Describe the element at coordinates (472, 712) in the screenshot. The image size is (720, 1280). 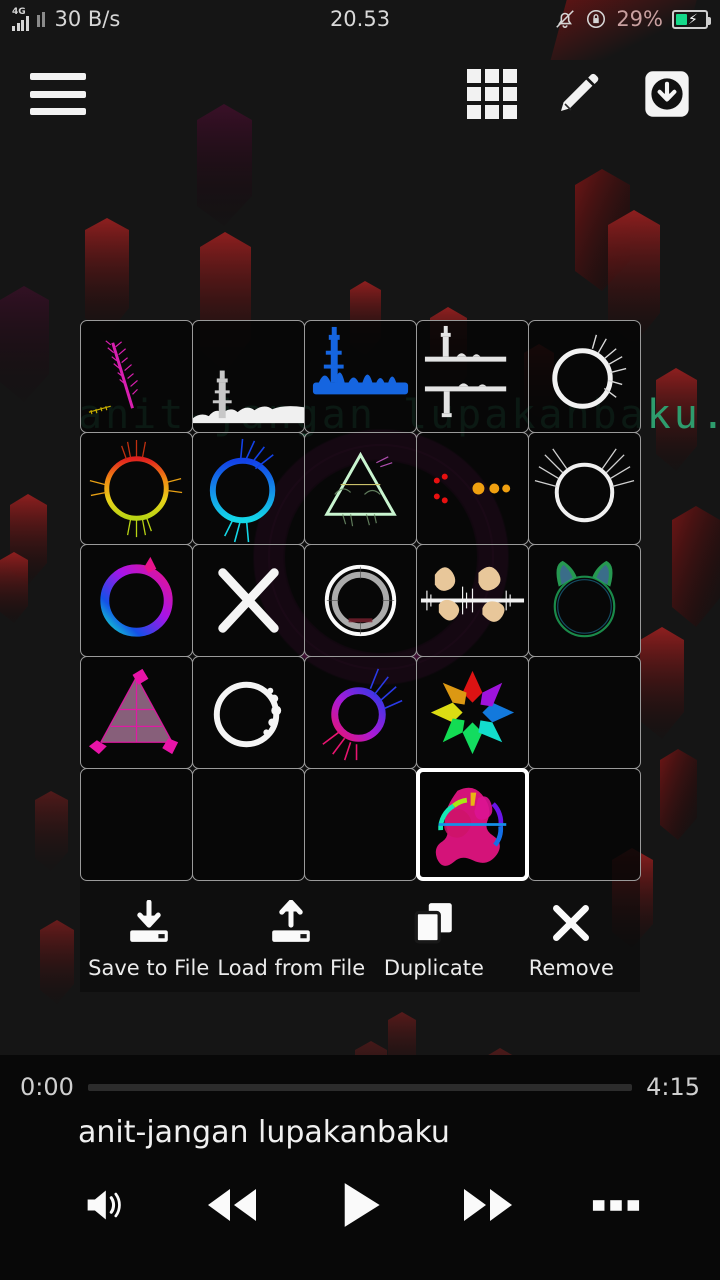
I see `preset-cell-rainbow-star-burst` at that location.